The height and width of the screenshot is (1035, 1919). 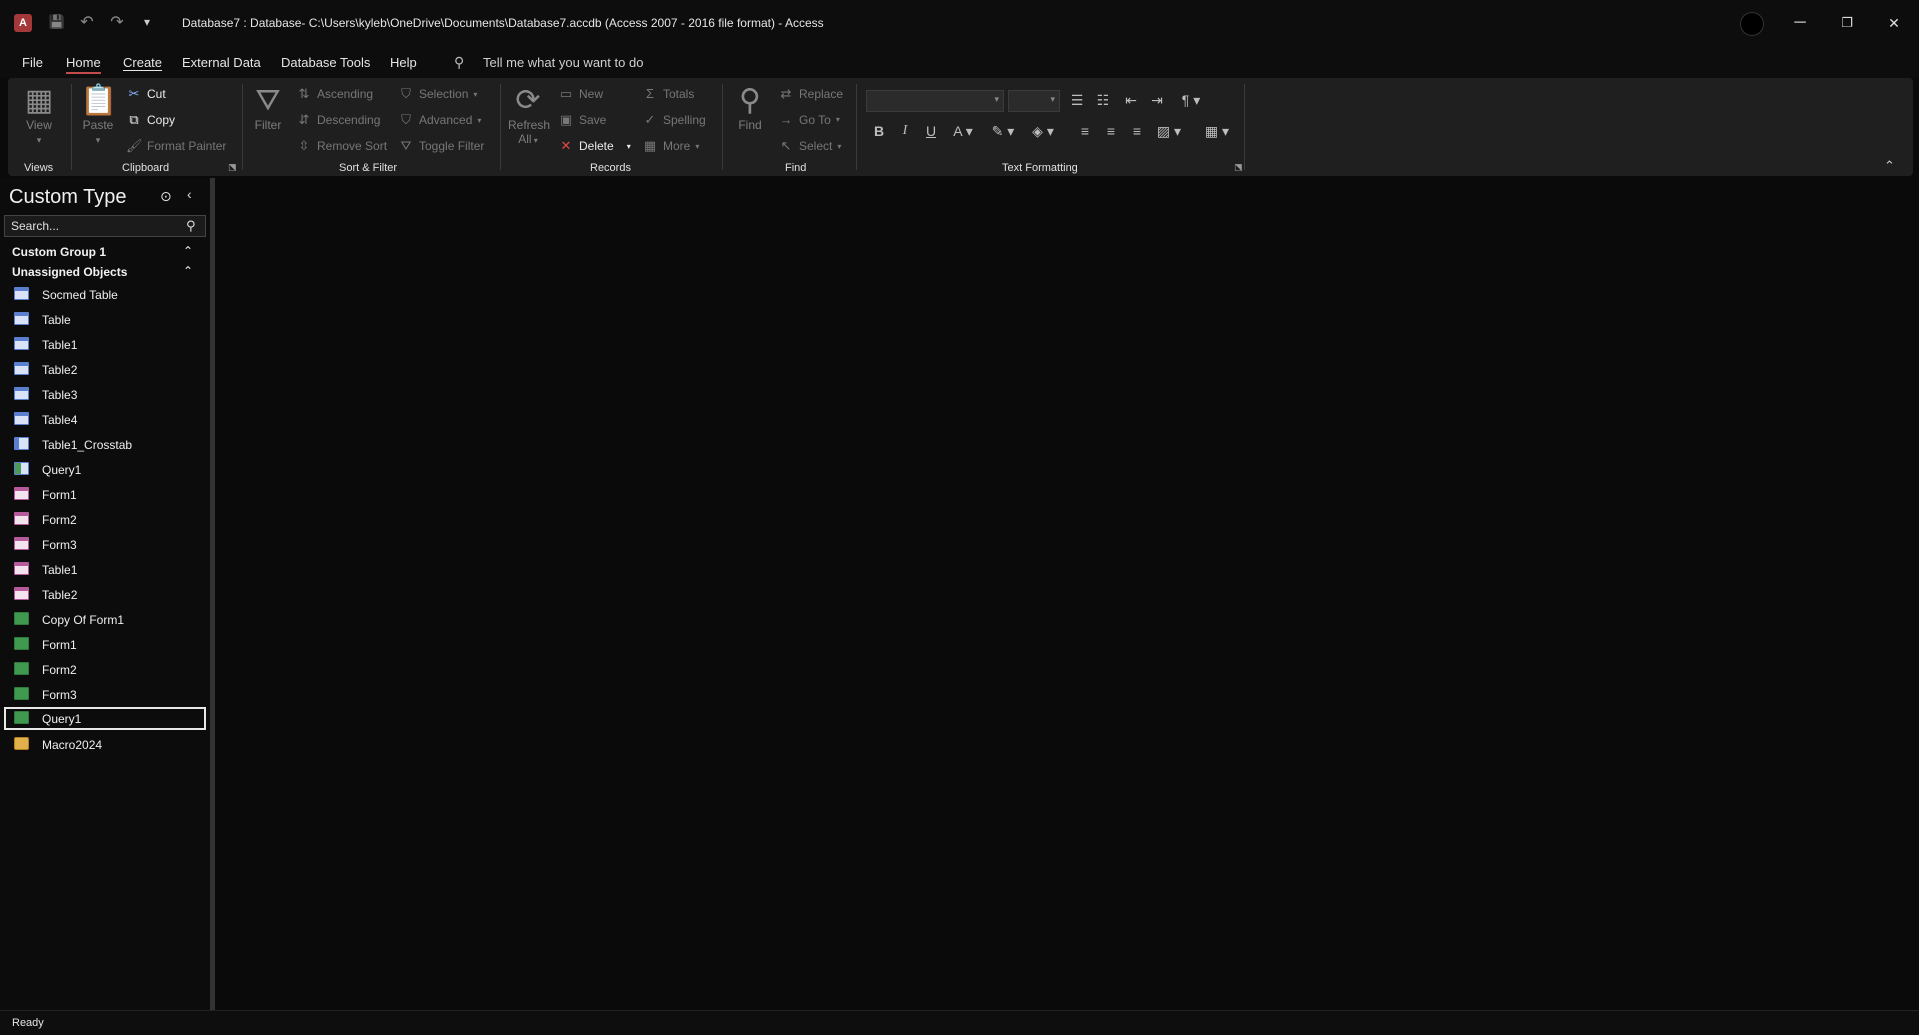 I want to click on paste-button: 📋 Paste ▾, so click(x=99, y=115).